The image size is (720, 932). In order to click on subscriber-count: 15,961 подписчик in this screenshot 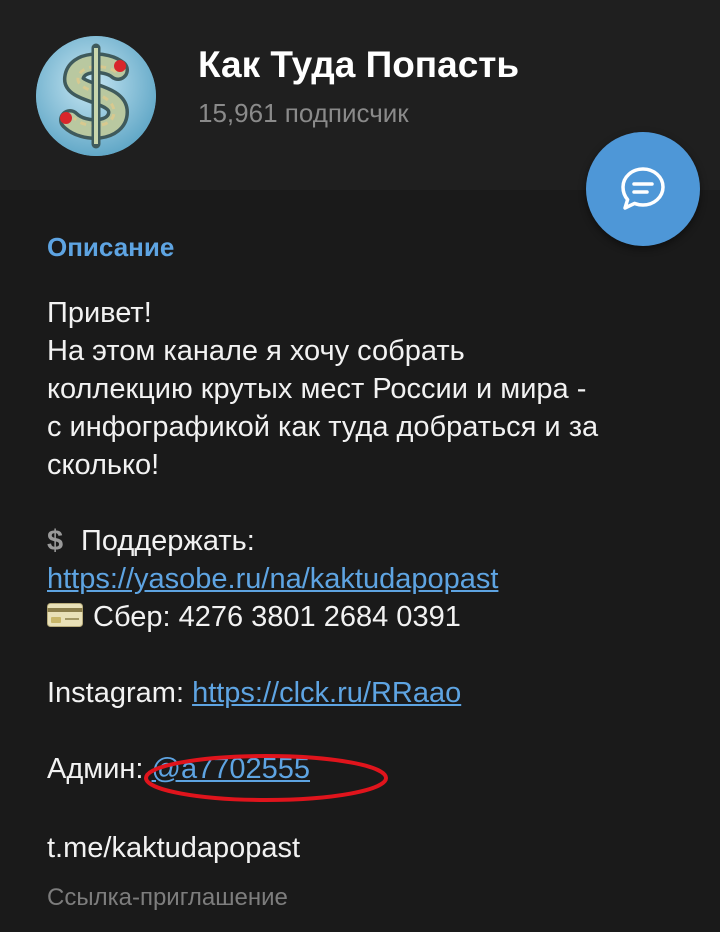, I will do `click(303, 113)`.